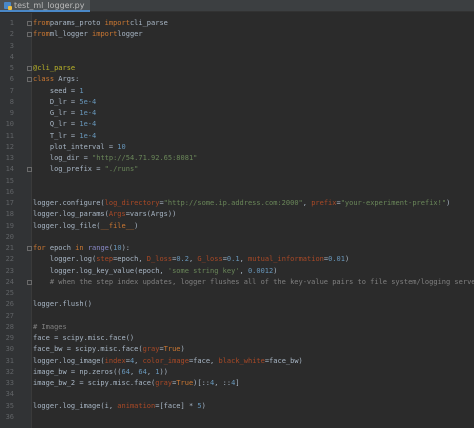 This screenshot has width=474, height=428. What do you see at coordinates (77, 23) in the screenshot?
I see `code-token: params_proto` at bounding box center [77, 23].